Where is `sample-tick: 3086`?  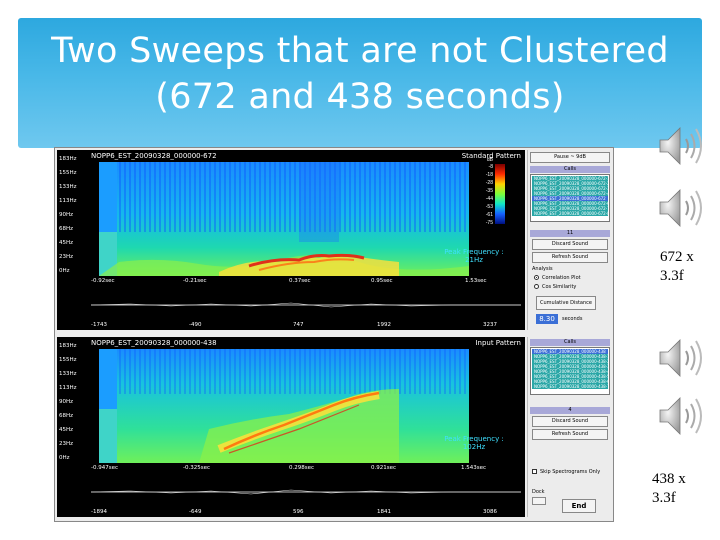
sample-tick: 3086 is located at coordinates (490, 512).